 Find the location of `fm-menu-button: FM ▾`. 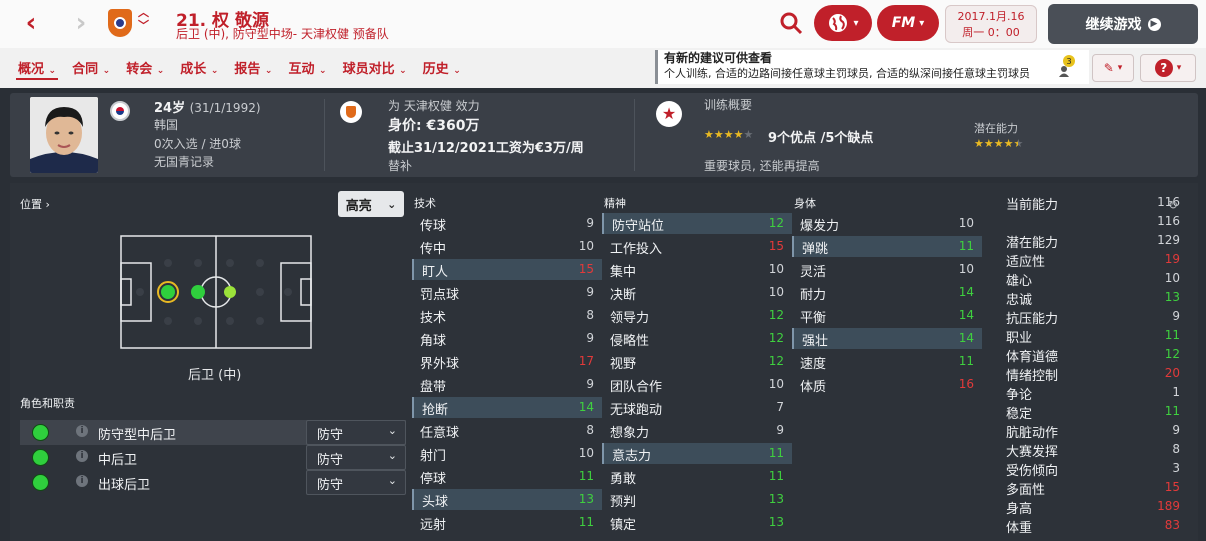

fm-menu-button: FM ▾ is located at coordinates (908, 23).